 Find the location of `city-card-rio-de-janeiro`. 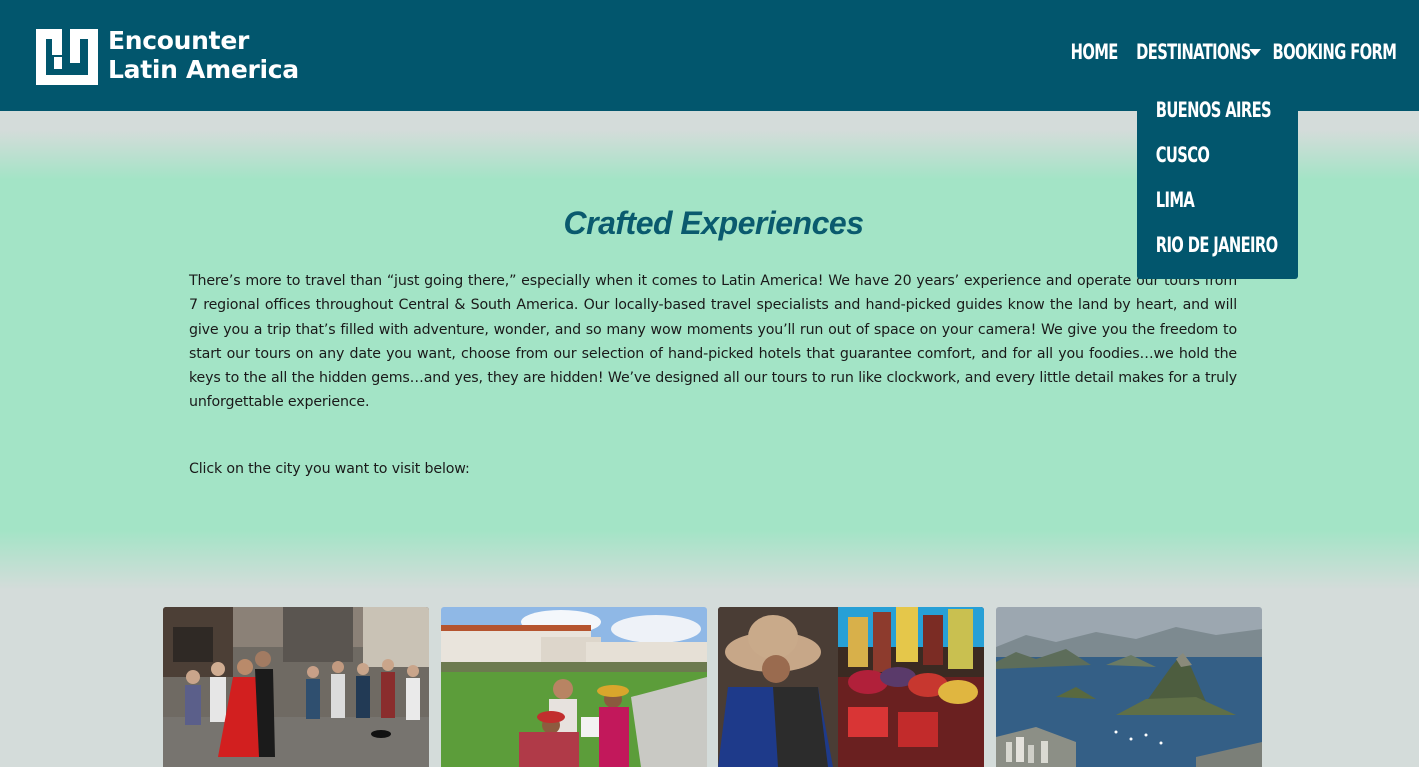

city-card-rio-de-janeiro is located at coordinates (1129, 687).